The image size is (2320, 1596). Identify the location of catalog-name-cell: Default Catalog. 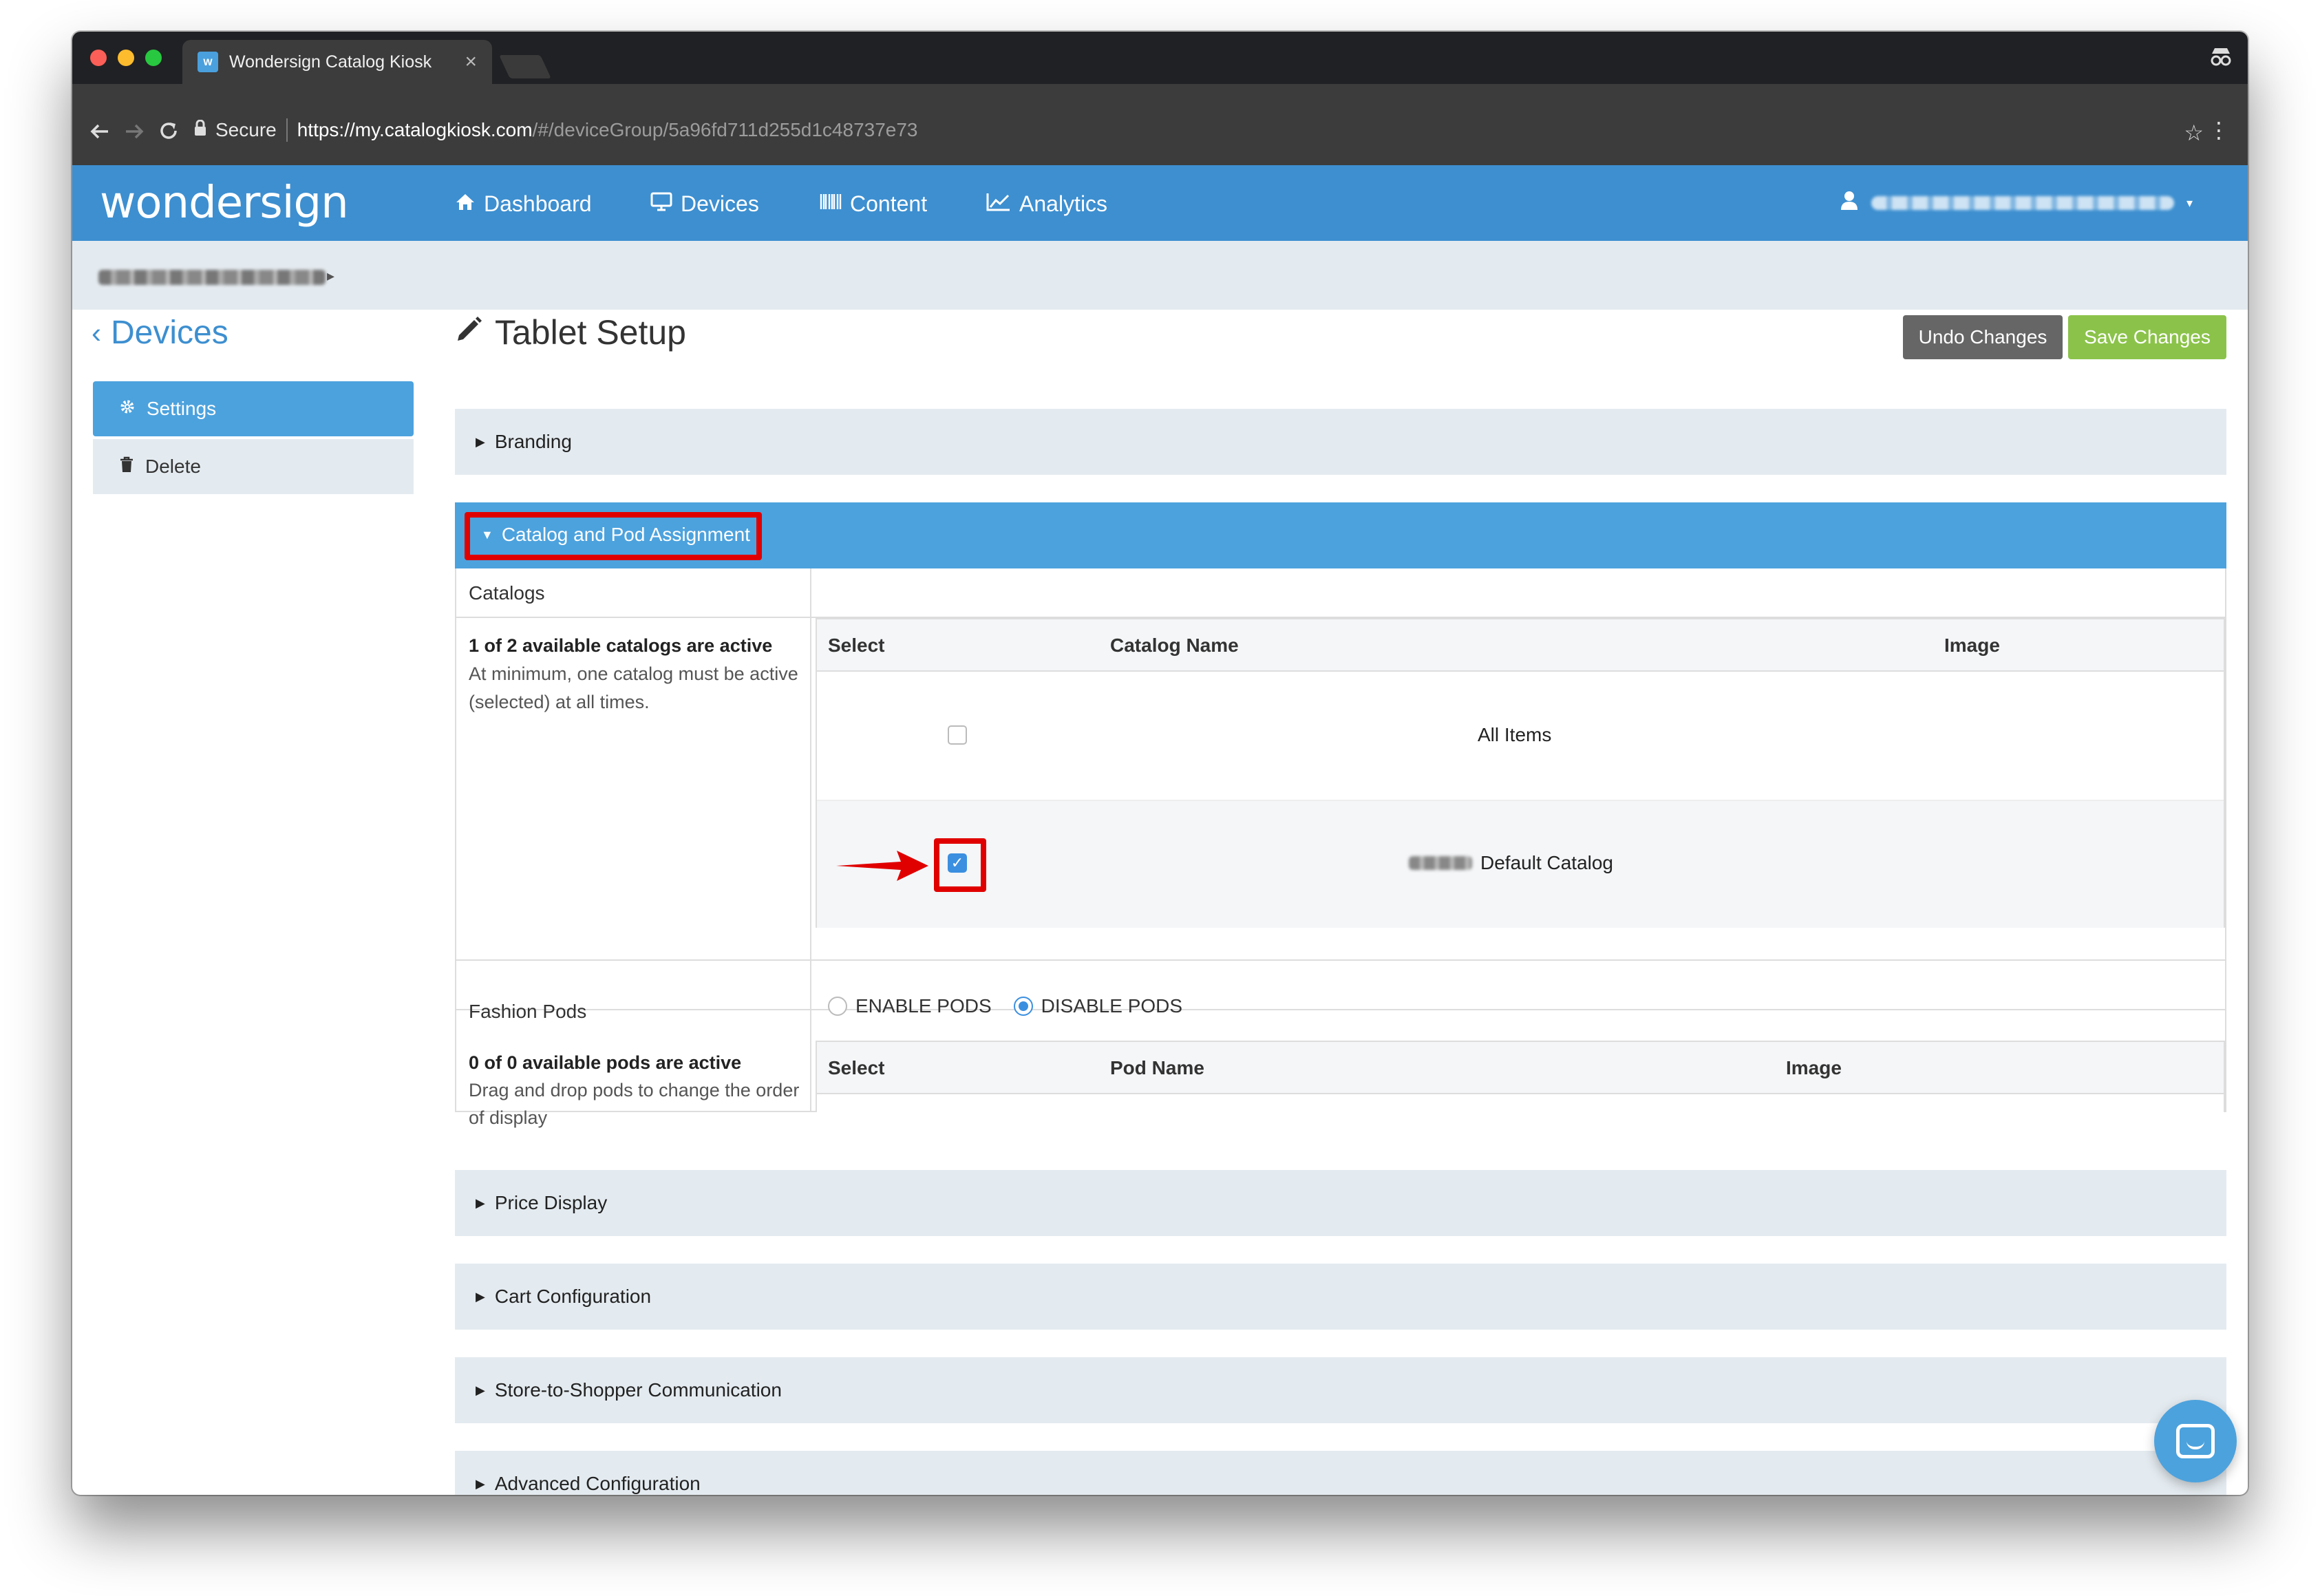
(1511, 863).